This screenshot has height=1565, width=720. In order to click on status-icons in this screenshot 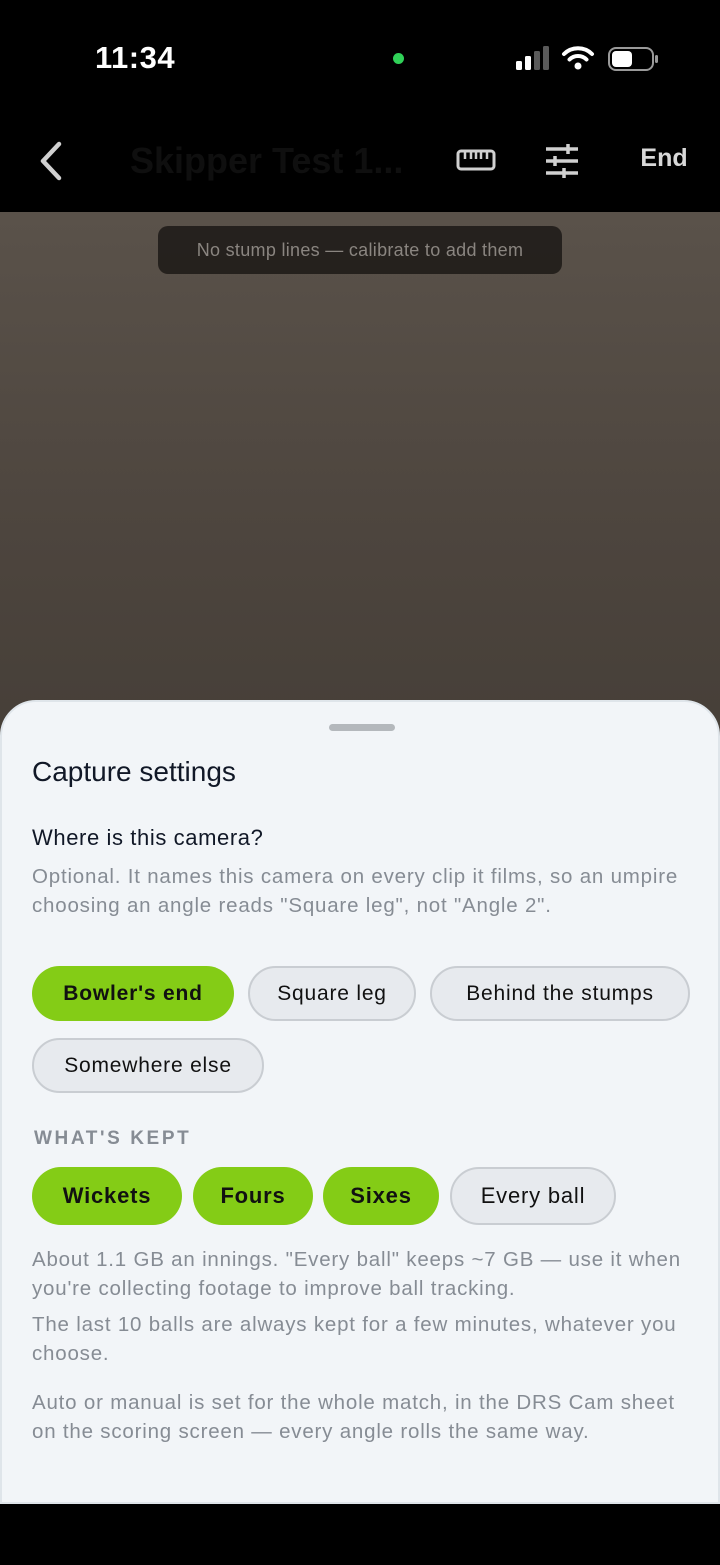, I will do `click(589, 59)`.